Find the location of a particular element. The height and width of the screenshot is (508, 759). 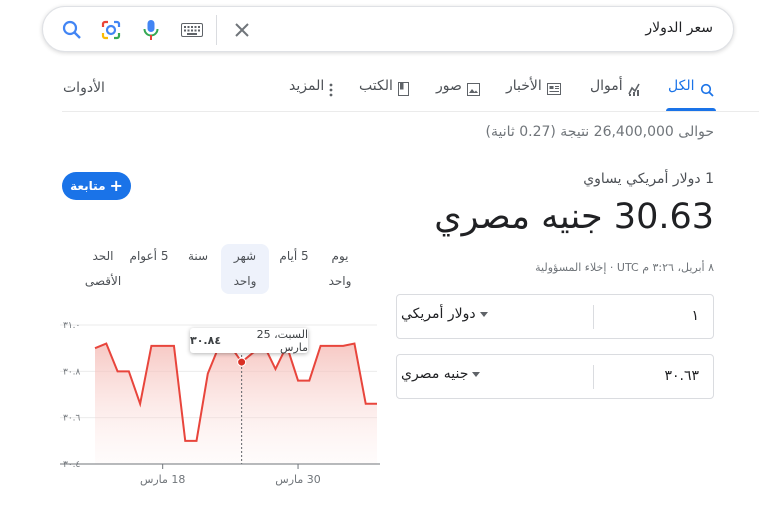

from-amount-input: ١ is located at coordinates (695, 316).